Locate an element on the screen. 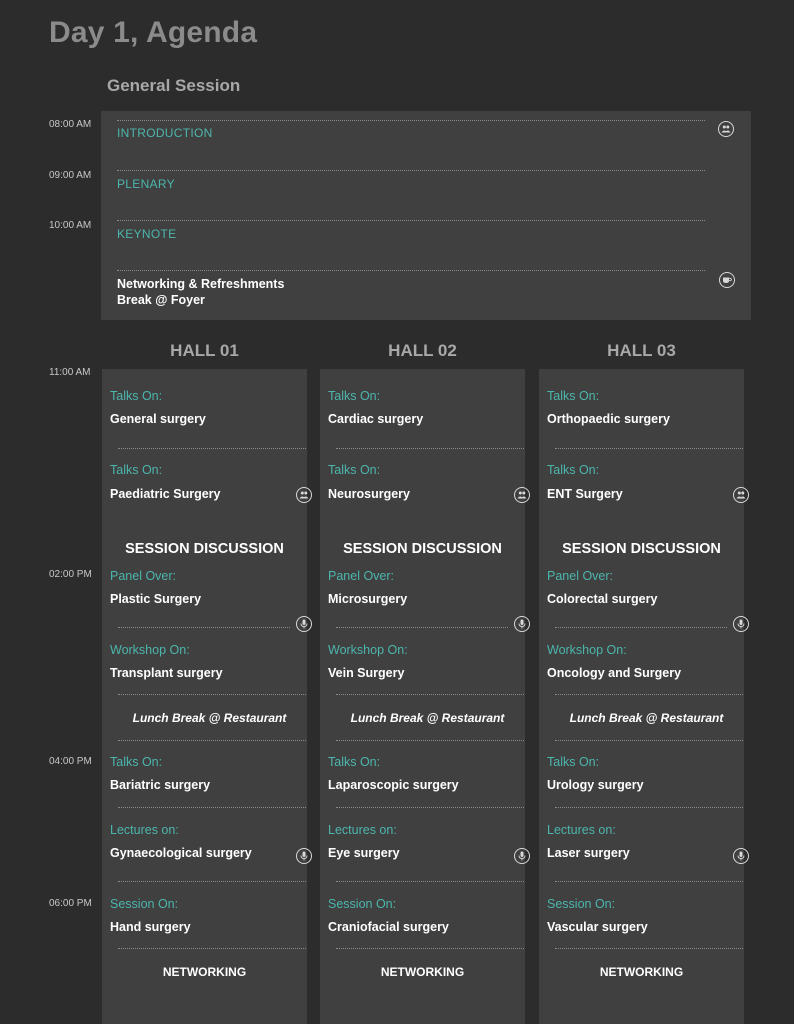  lecture-topic: Laser surgery is located at coordinates (588, 853).